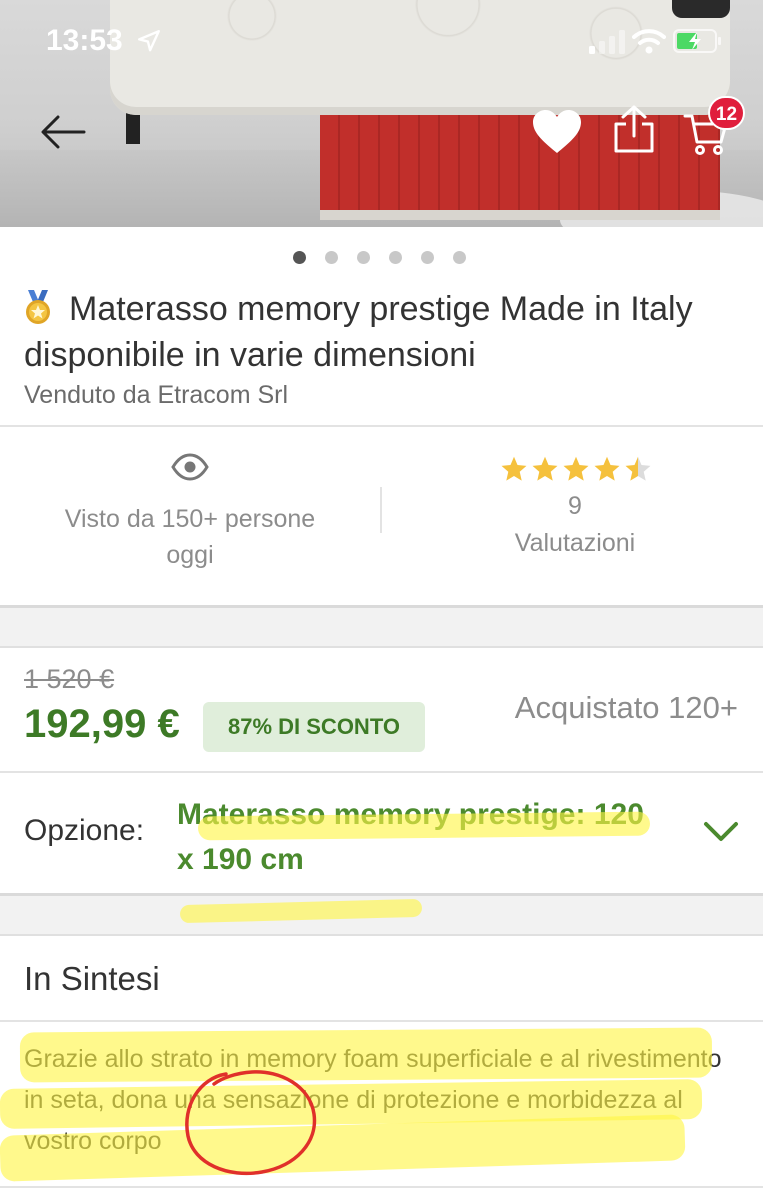 The width and height of the screenshot is (763, 1200). Describe the element at coordinates (63, 132) in the screenshot. I see `back-arrow-icon` at that location.